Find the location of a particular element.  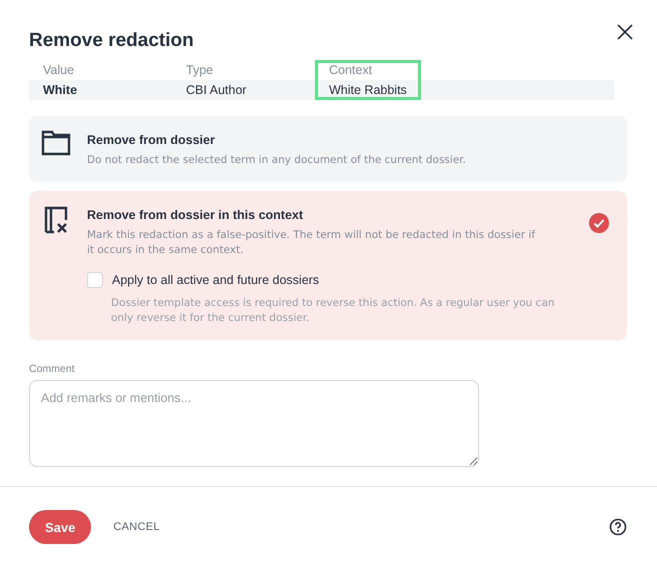

cancel-button: CANCEL is located at coordinates (136, 527).